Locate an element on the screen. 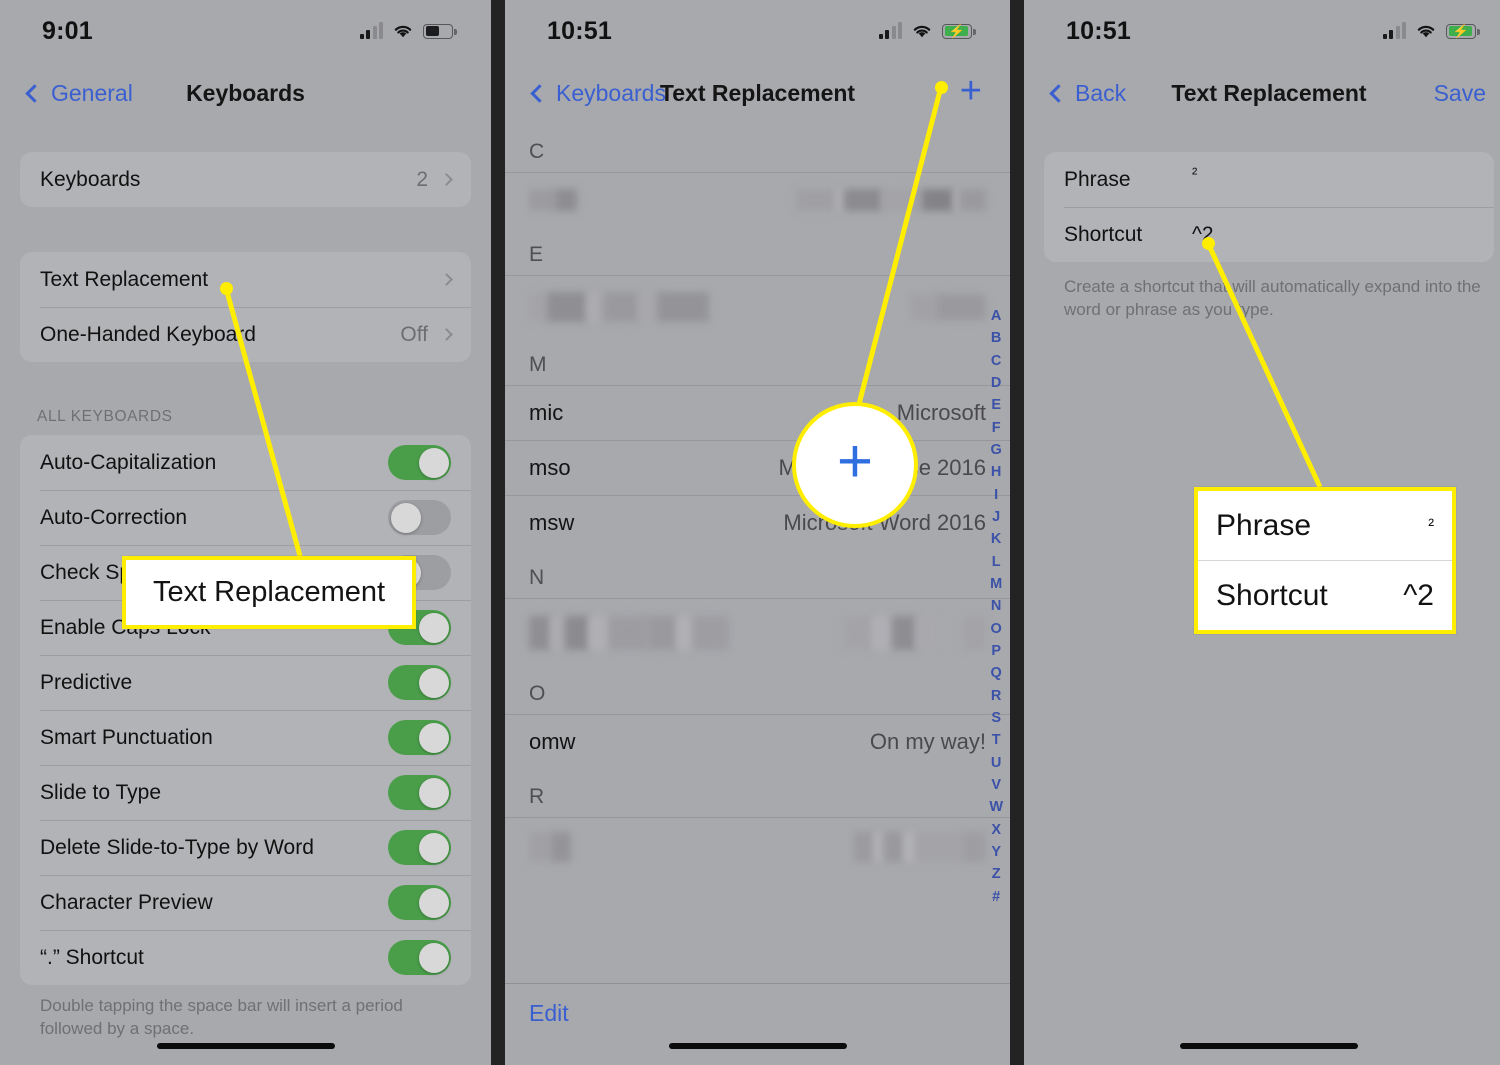  alpha-index-letter: D is located at coordinates (996, 383).